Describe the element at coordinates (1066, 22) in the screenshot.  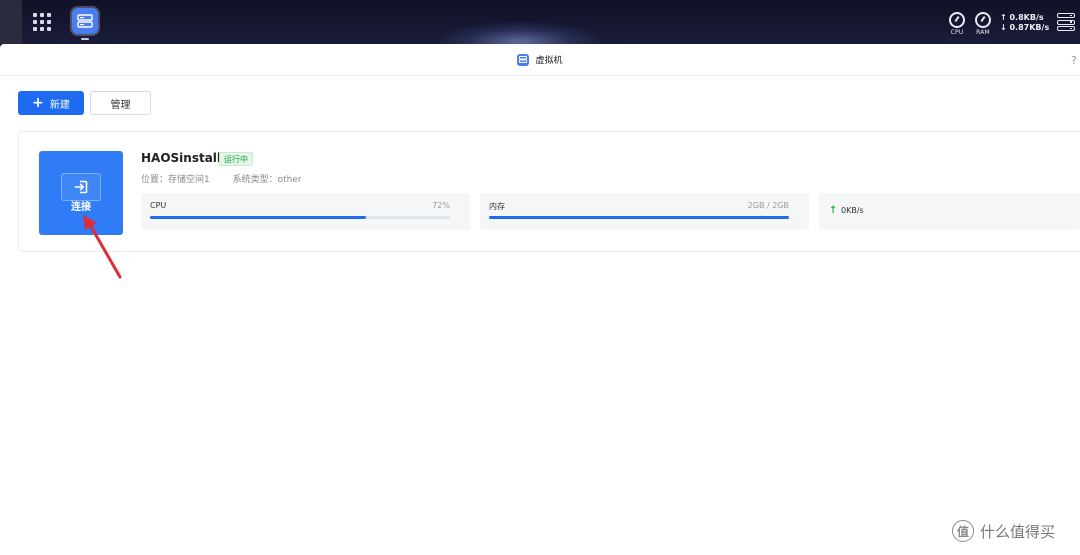
I see `control-panel-icon` at that location.